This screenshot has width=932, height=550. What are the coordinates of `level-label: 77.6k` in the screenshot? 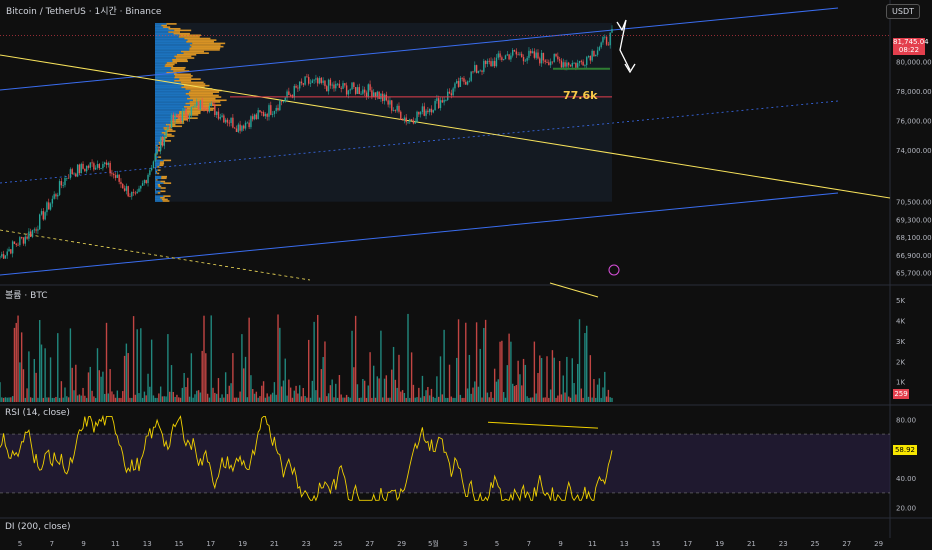 It's located at (580, 95).